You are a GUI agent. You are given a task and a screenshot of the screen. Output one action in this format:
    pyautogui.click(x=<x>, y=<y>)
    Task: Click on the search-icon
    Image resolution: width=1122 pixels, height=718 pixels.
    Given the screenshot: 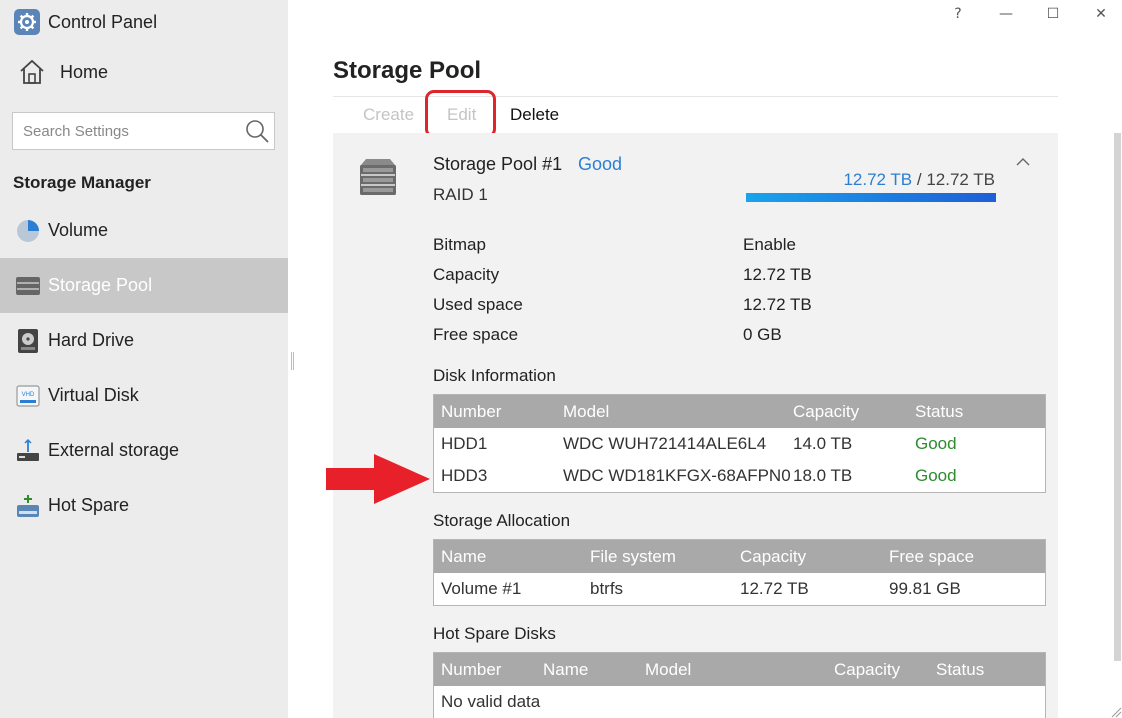 What is the action you would take?
    pyautogui.click(x=257, y=131)
    